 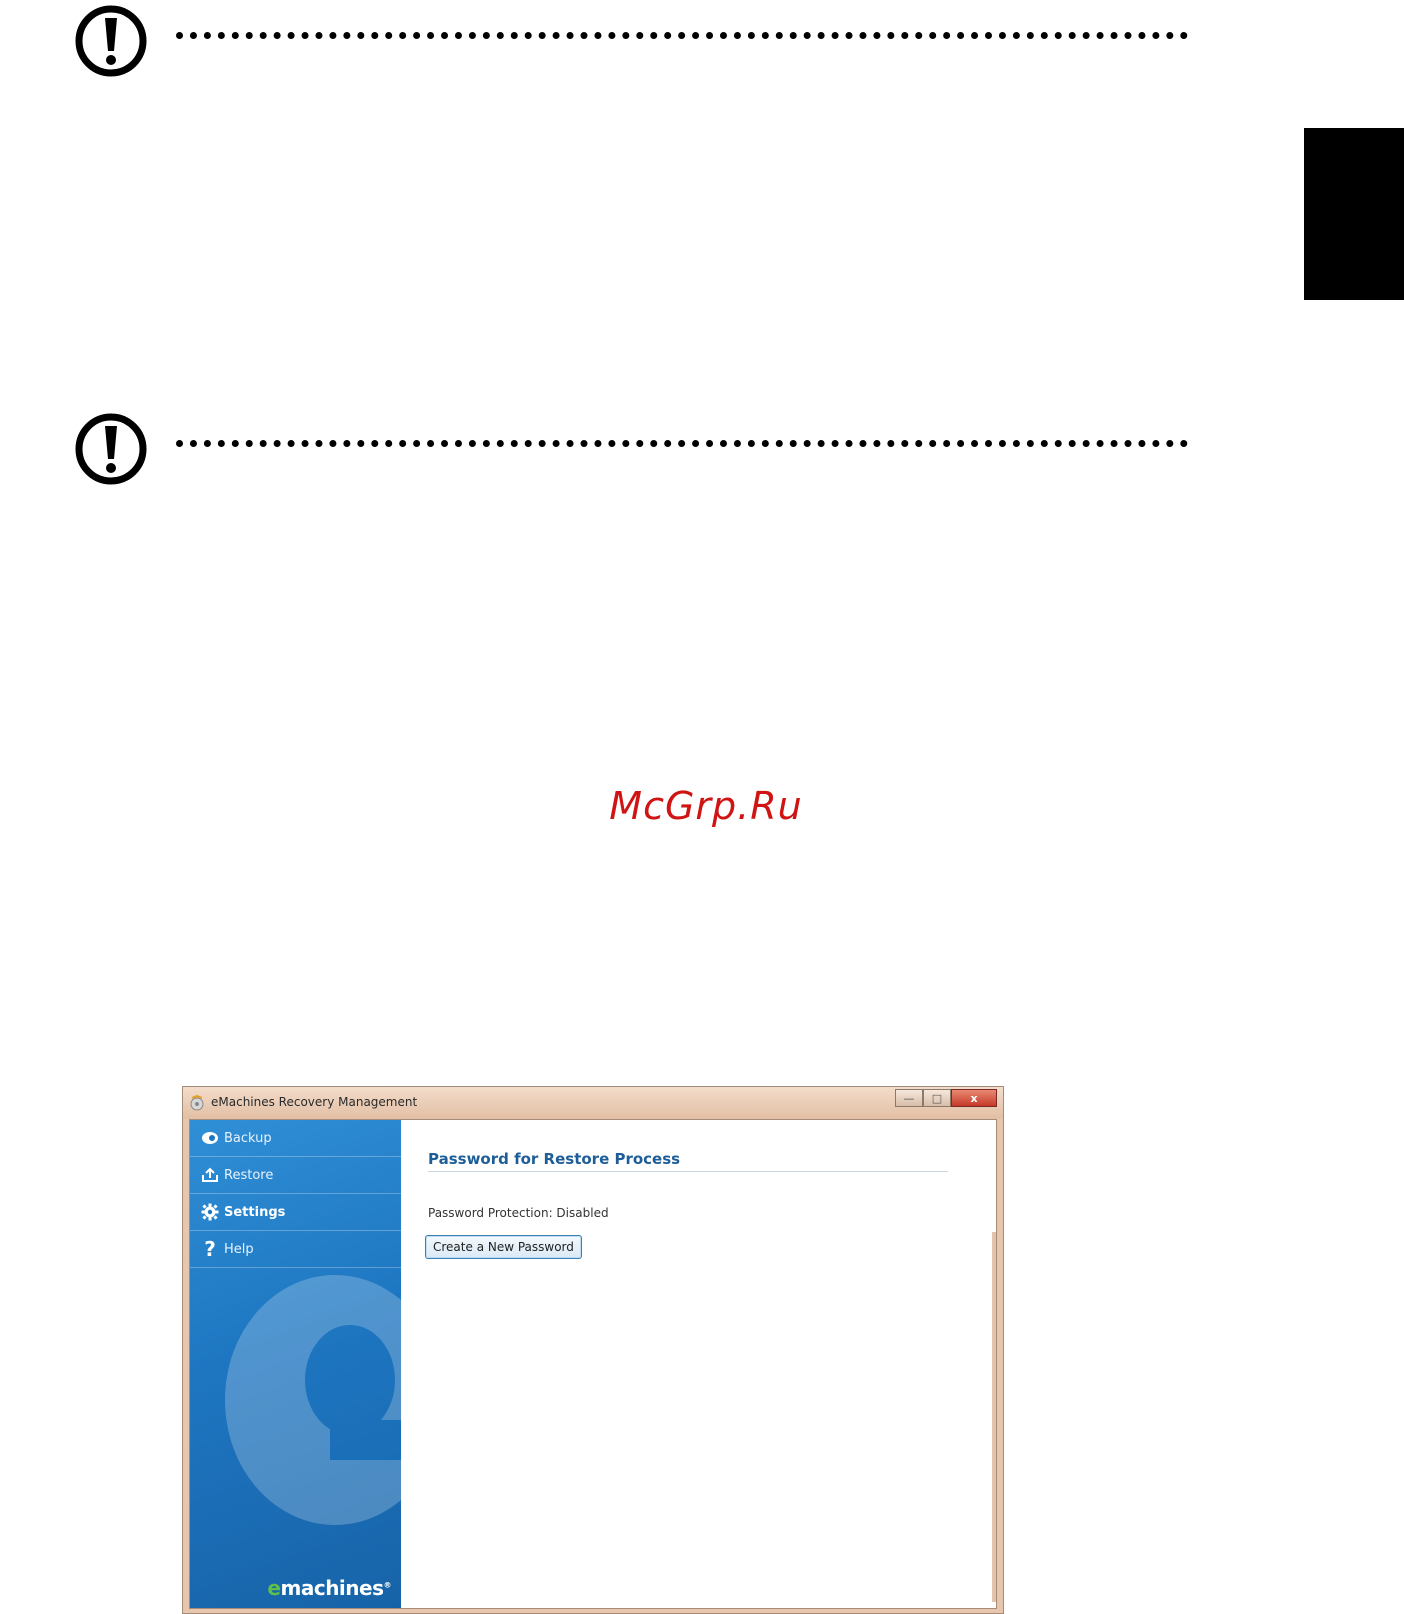 What do you see at coordinates (295, 1212) in the screenshot?
I see `sidebar-item-settings: Settings` at bounding box center [295, 1212].